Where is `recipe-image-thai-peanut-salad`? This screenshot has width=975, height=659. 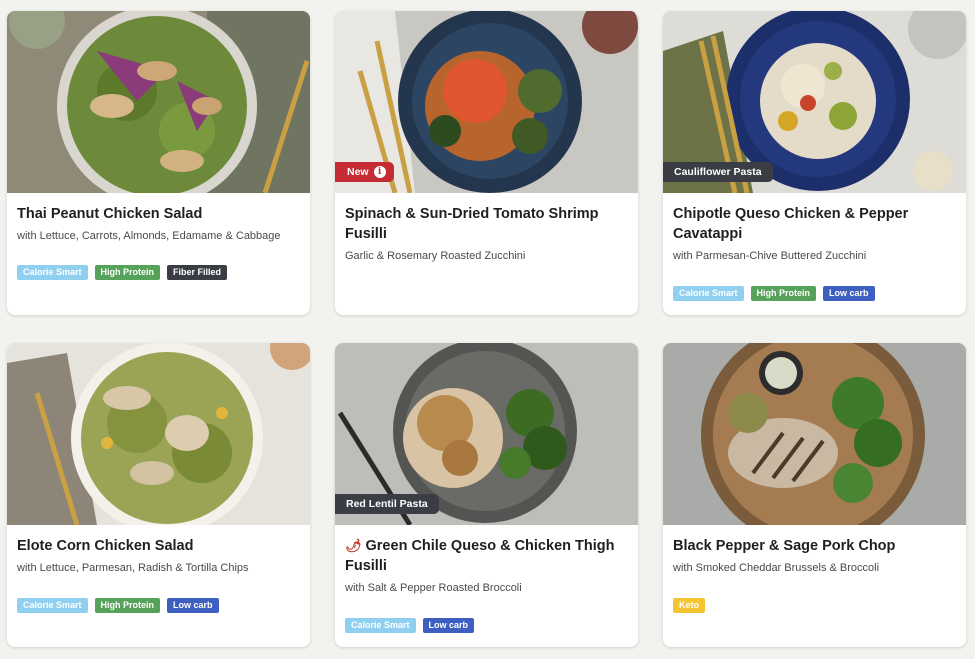 recipe-image-thai-peanut-salad is located at coordinates (158, 102).